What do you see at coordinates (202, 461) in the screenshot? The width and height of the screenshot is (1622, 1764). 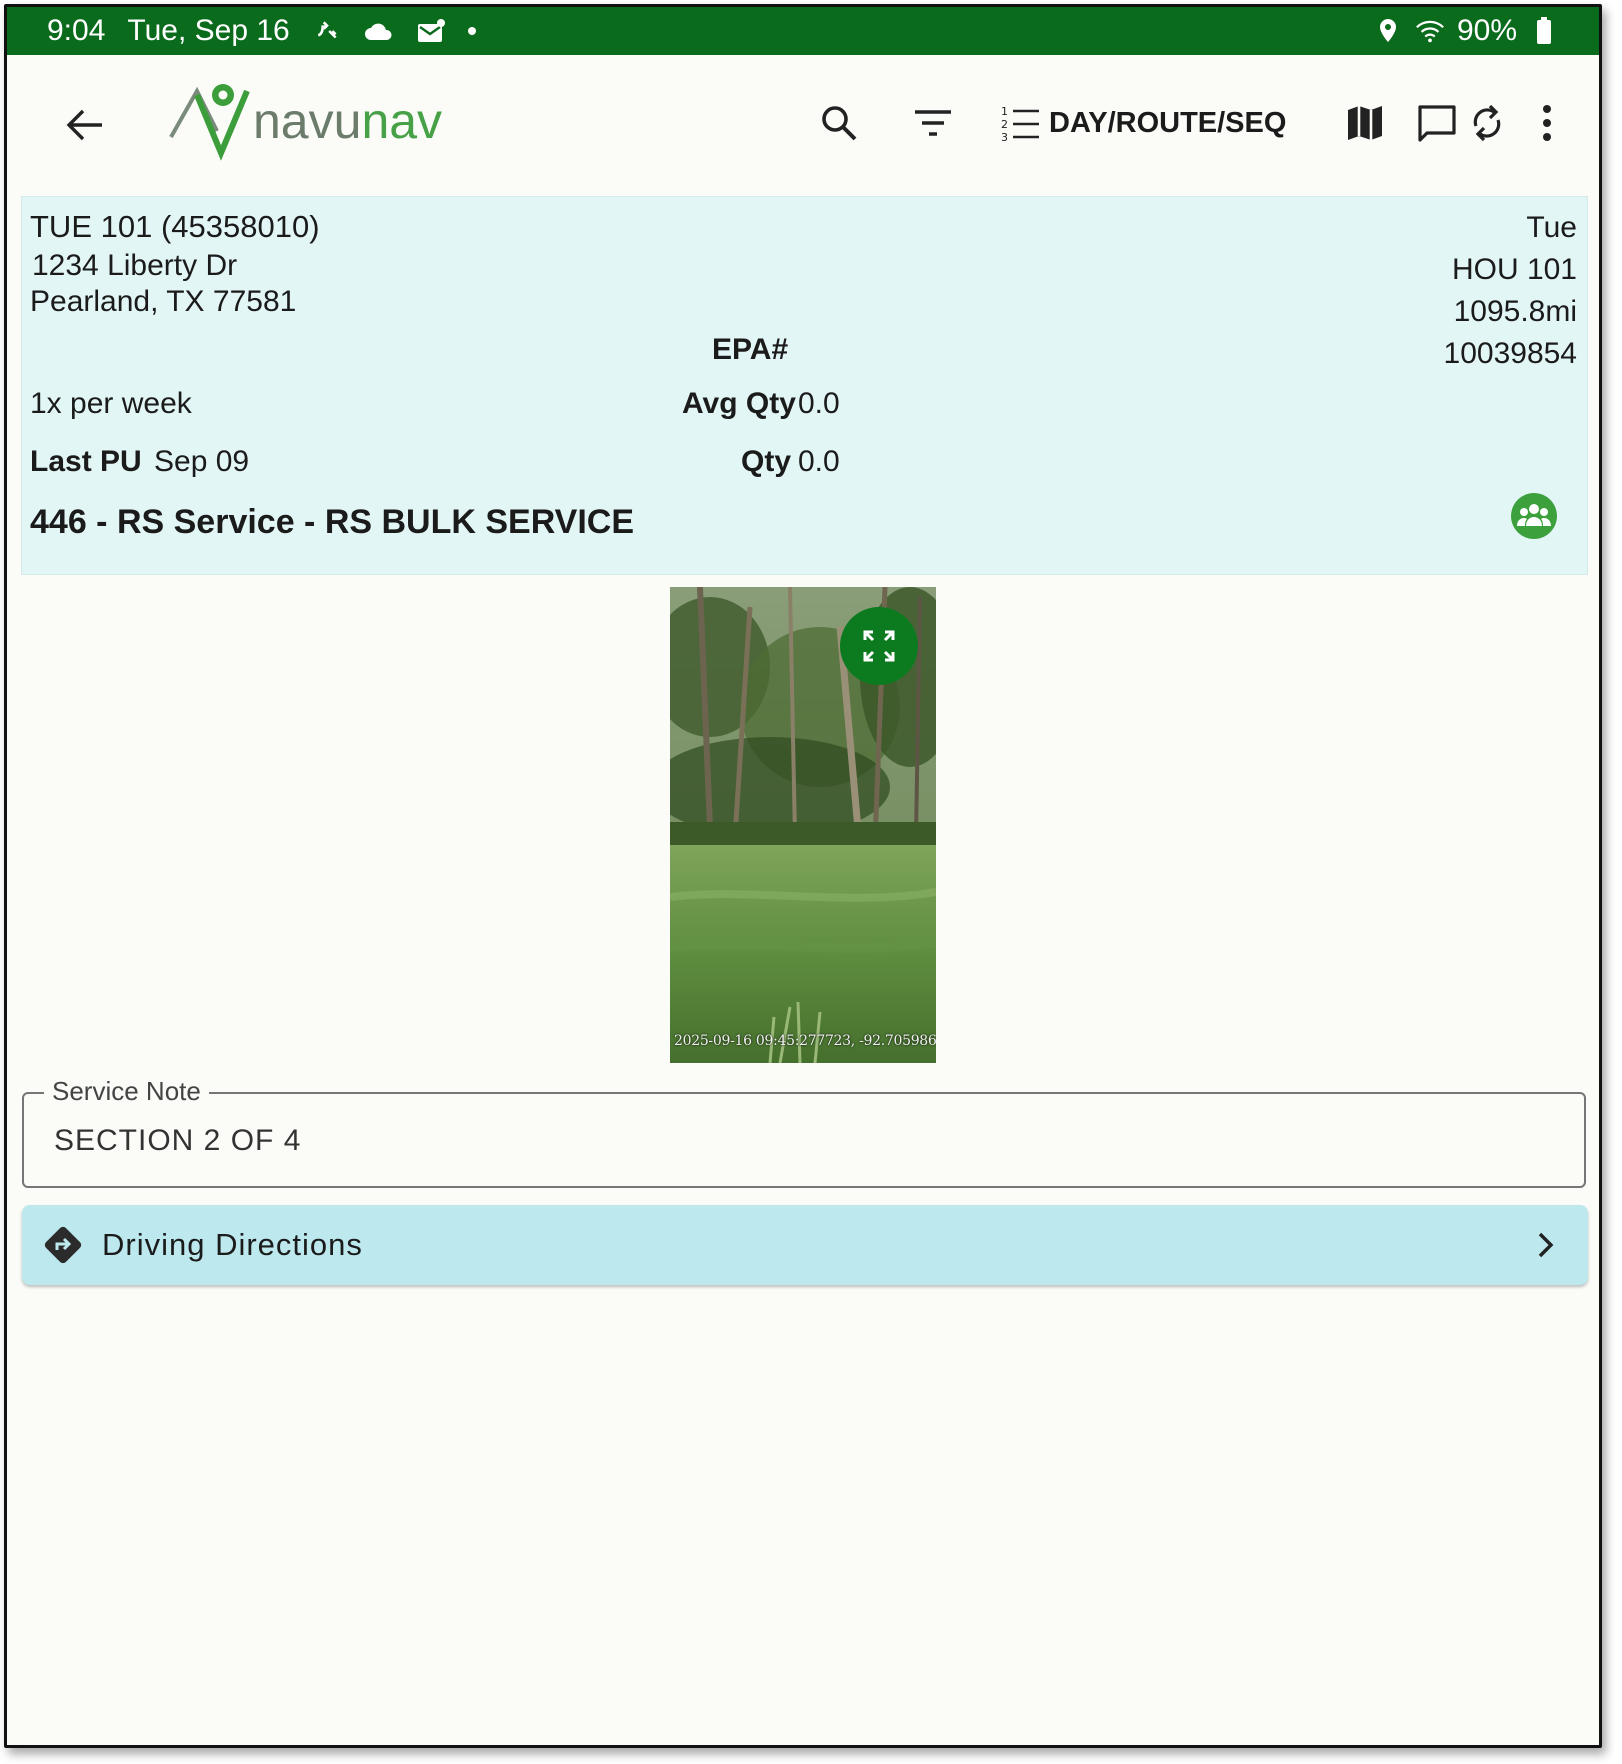 I see `last-pu-value: Sep 09` at bounding box center [202, 461].